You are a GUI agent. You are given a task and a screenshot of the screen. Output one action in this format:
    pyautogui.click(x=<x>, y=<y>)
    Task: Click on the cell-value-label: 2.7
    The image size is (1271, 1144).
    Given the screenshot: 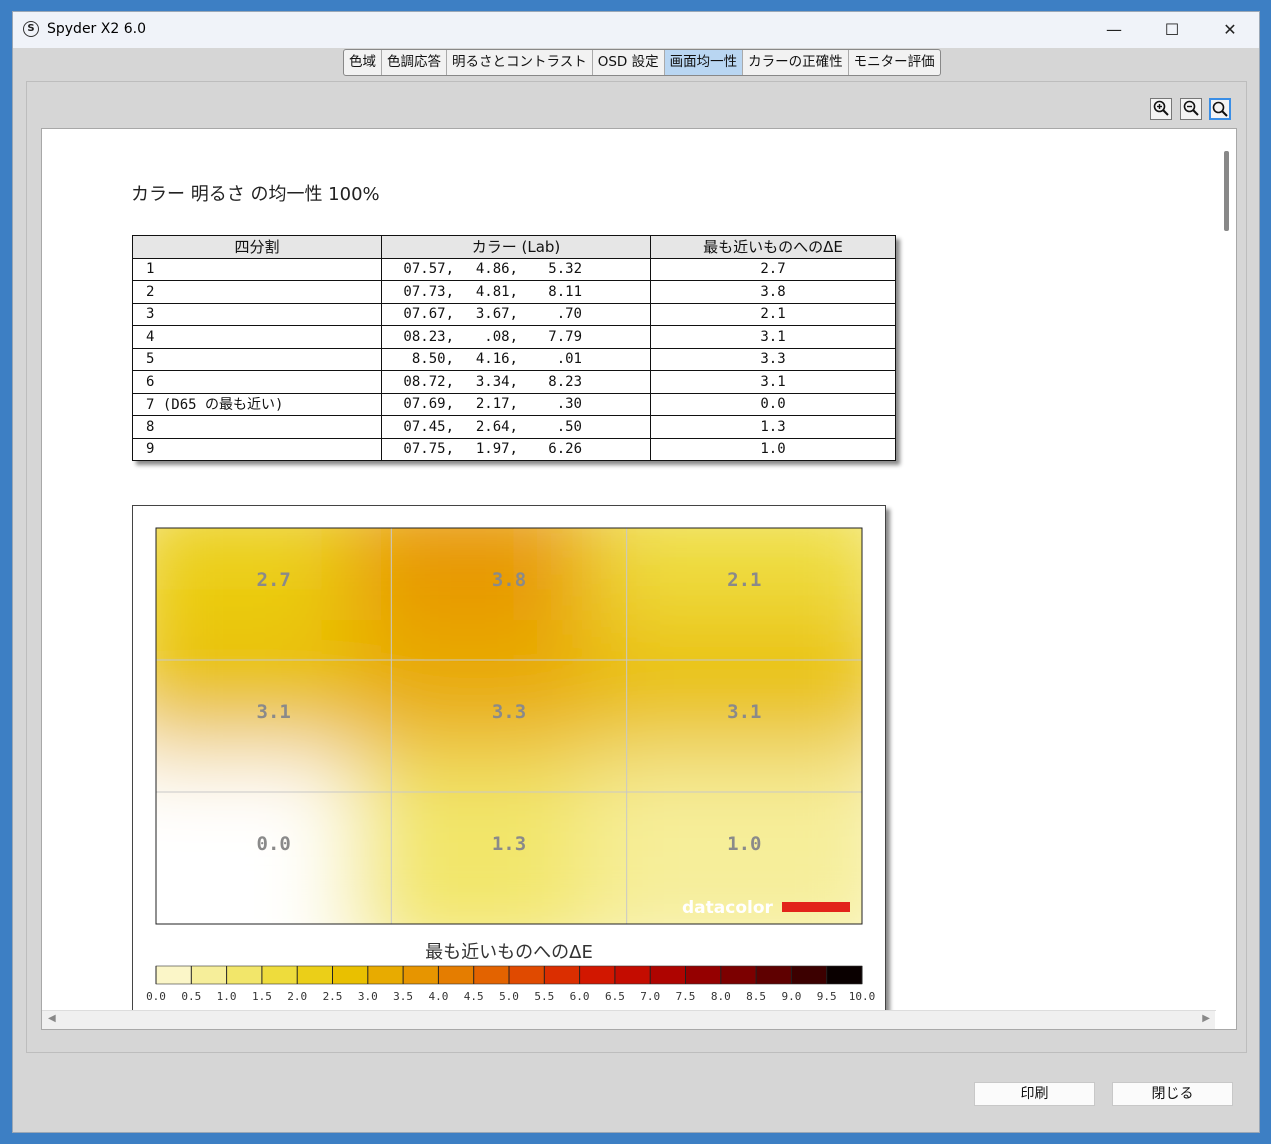 What is the action you would take?
    pyautogui.click(x=274, y=580)
    